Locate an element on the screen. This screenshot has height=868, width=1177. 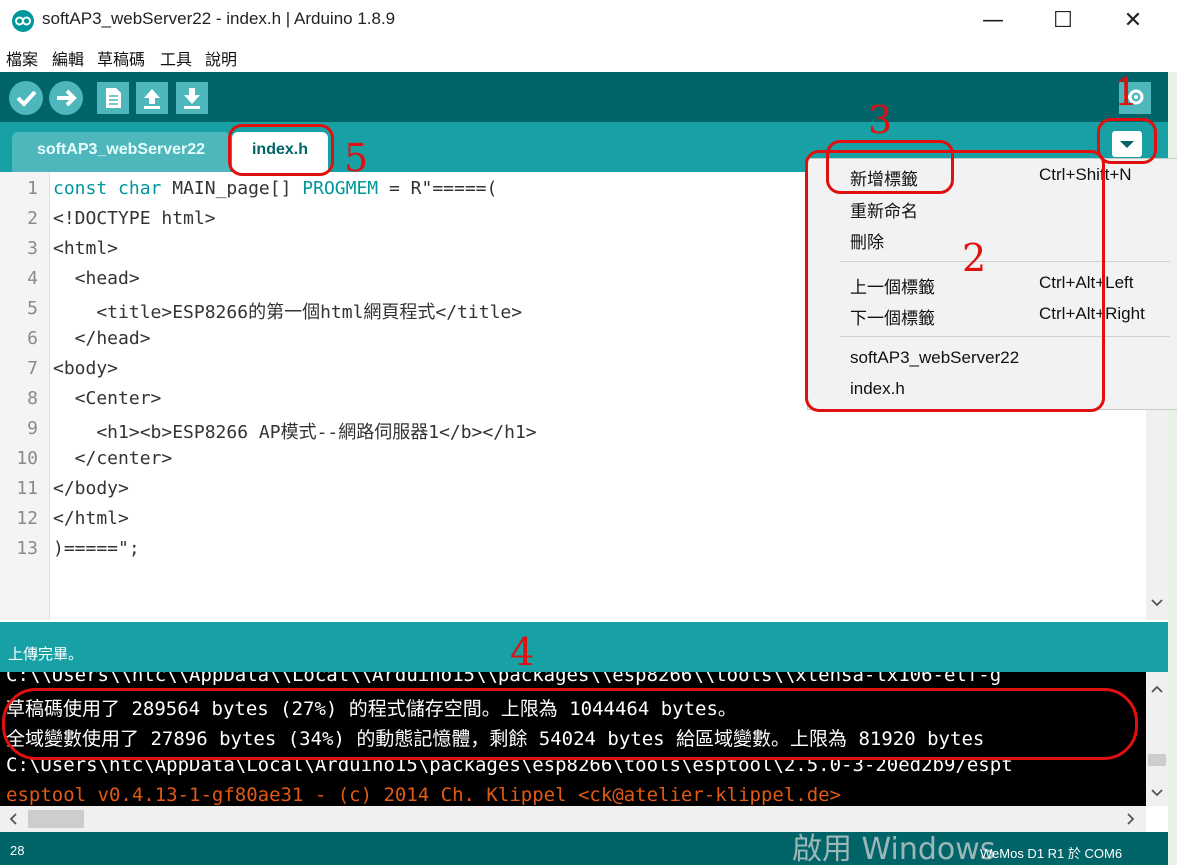
save-button is located at coordinates (192, 98).